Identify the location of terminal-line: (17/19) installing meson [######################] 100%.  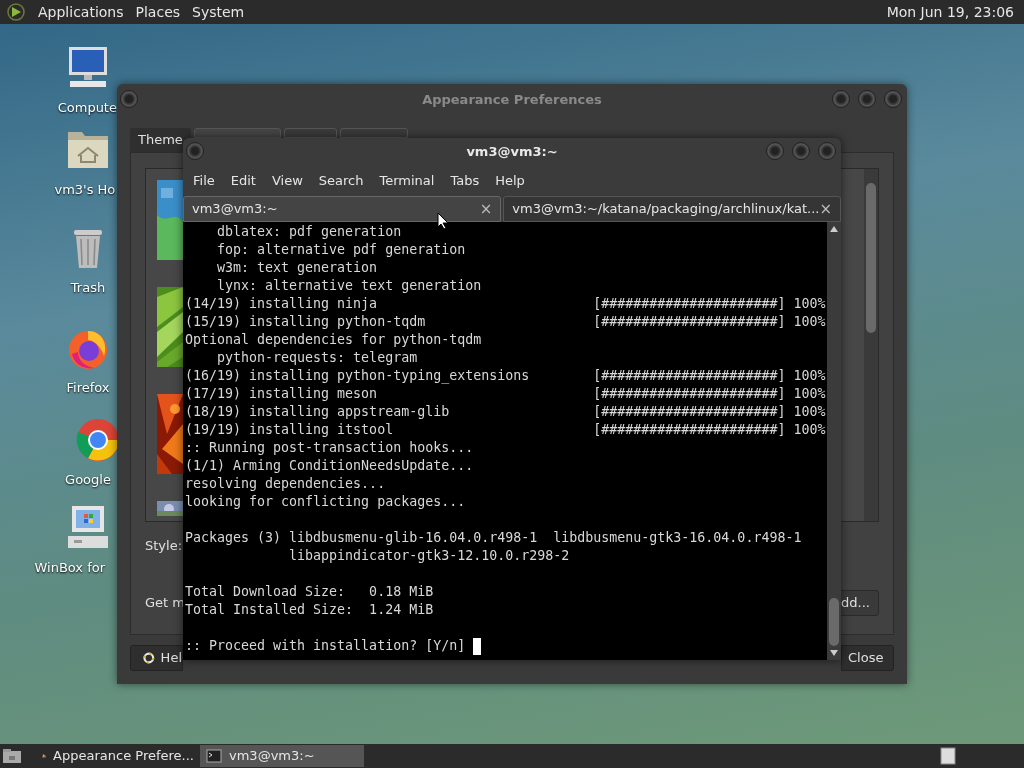
(505, 394).